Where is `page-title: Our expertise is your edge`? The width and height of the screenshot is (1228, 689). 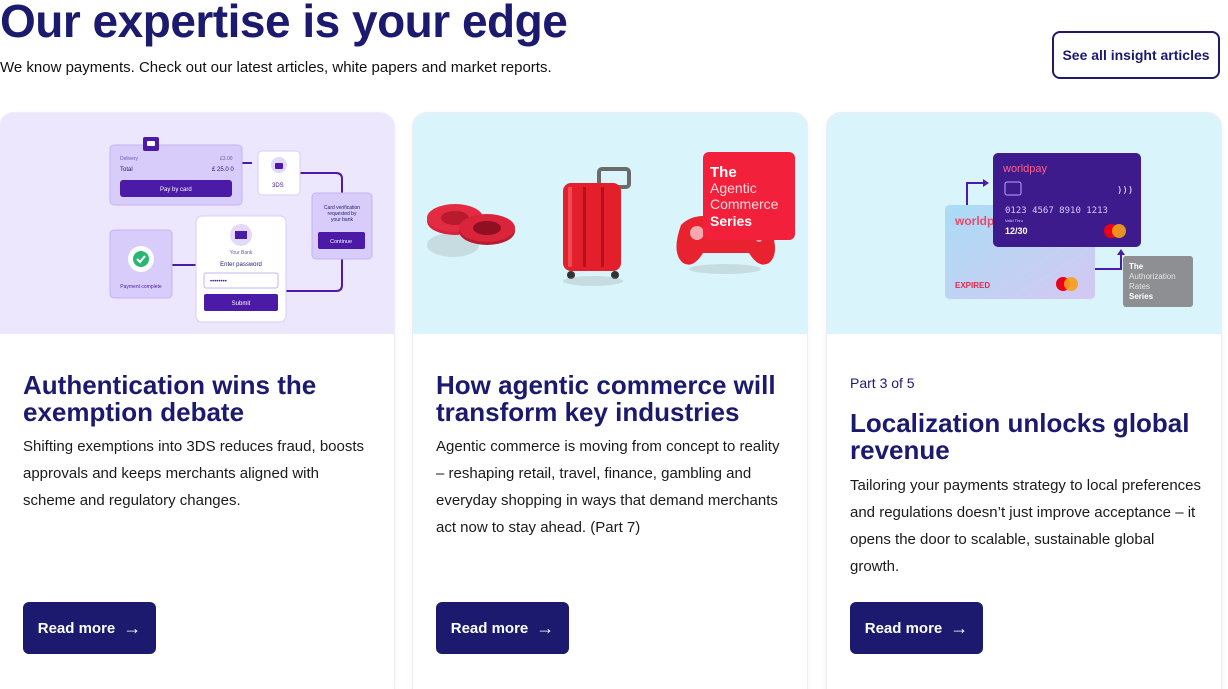 page-title: Our expertise is your edge is located at coordinates (284, 23).